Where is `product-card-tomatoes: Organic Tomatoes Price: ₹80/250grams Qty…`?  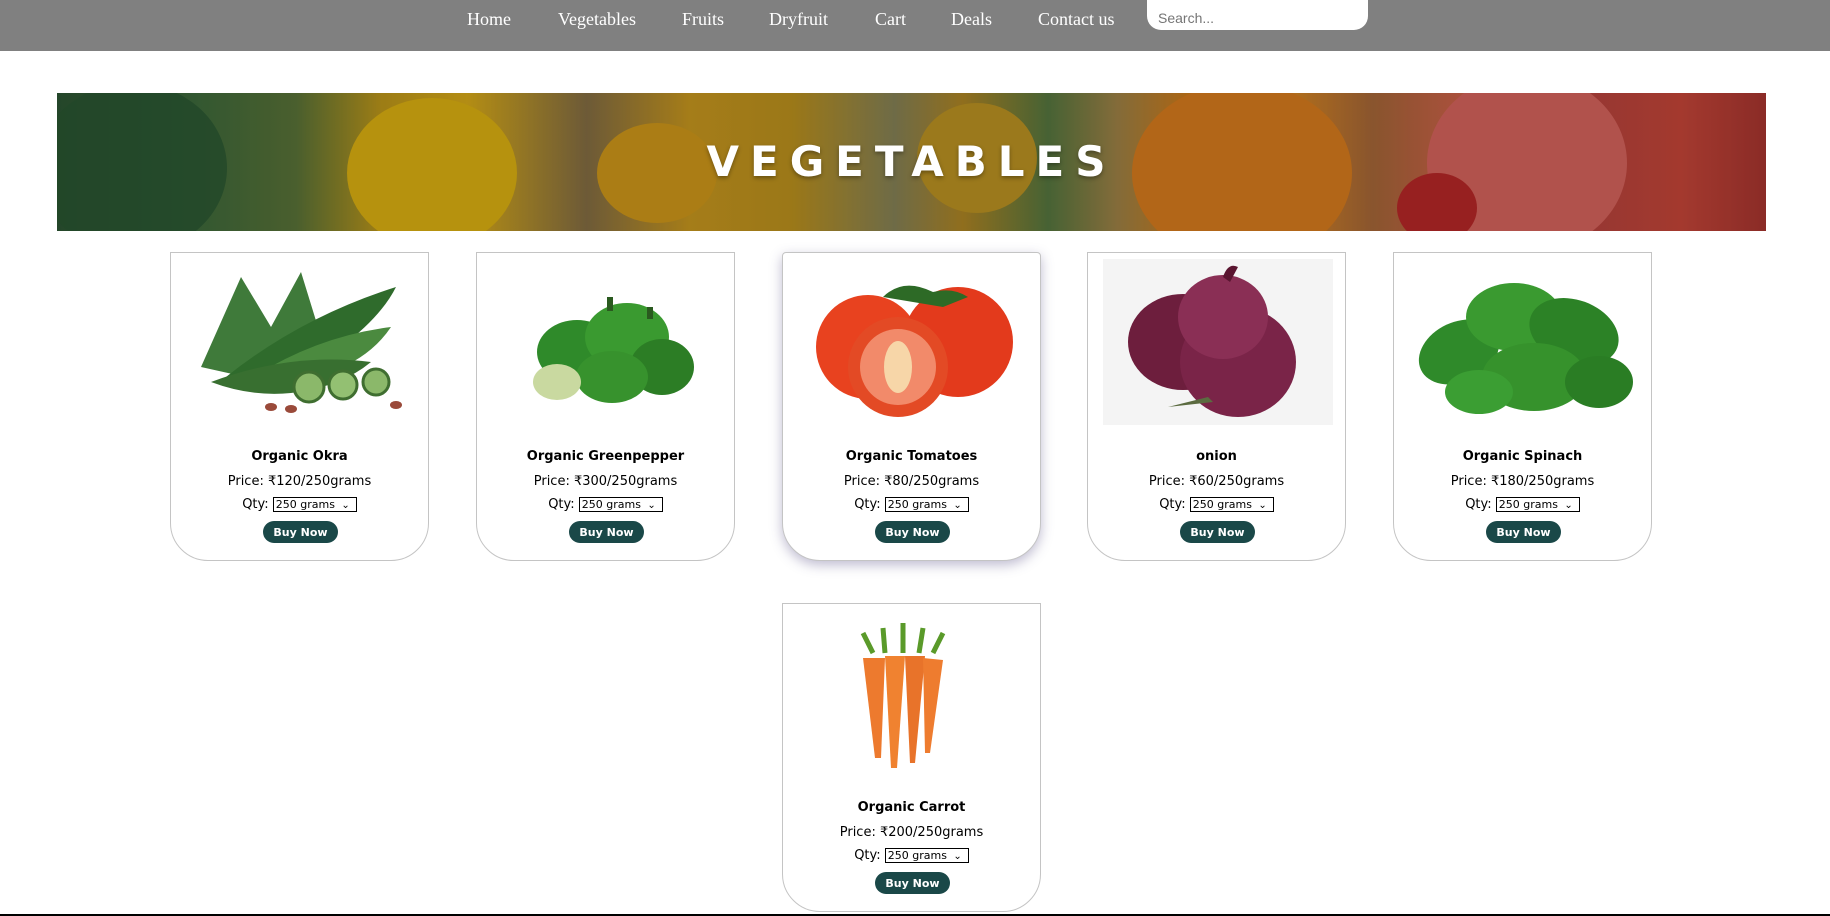
product-card-tomatoes: Organic Tomatoes Price: ₹80/250grams Qty… is located at coordinates (911, 406).